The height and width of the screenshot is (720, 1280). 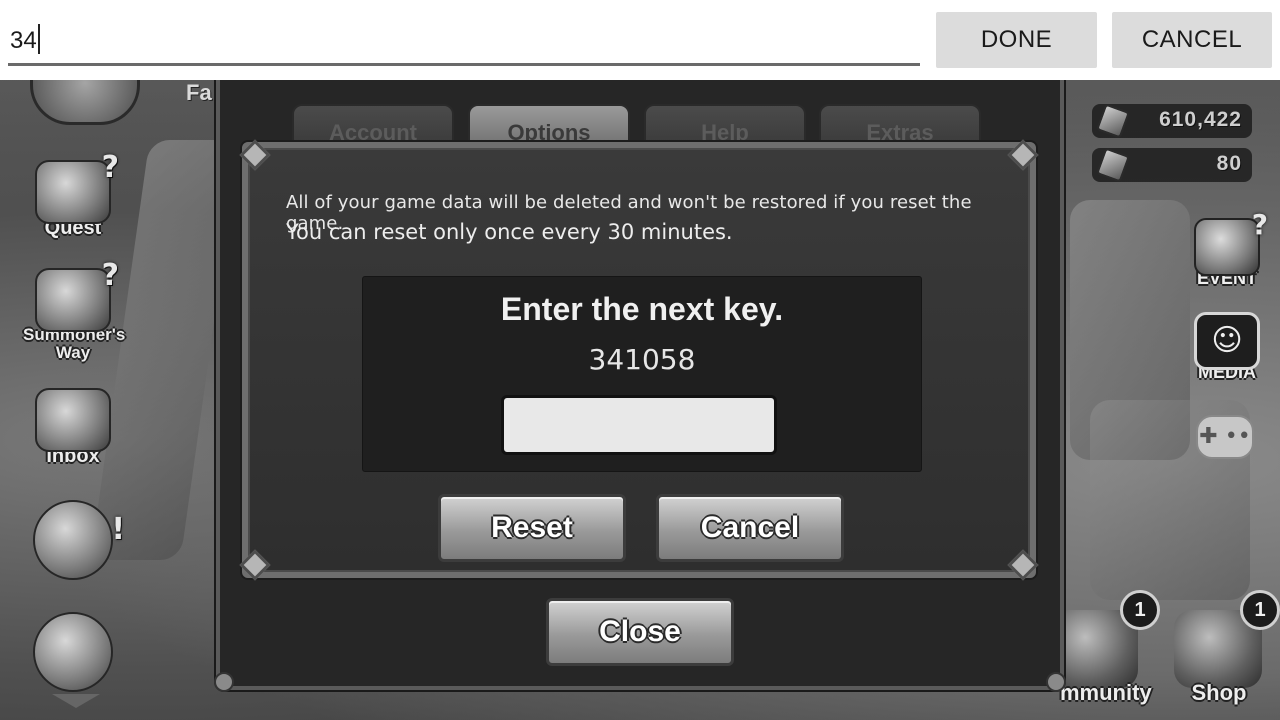 I want to click on sidebar-item-chest-shop, so click(x=73, y=652).